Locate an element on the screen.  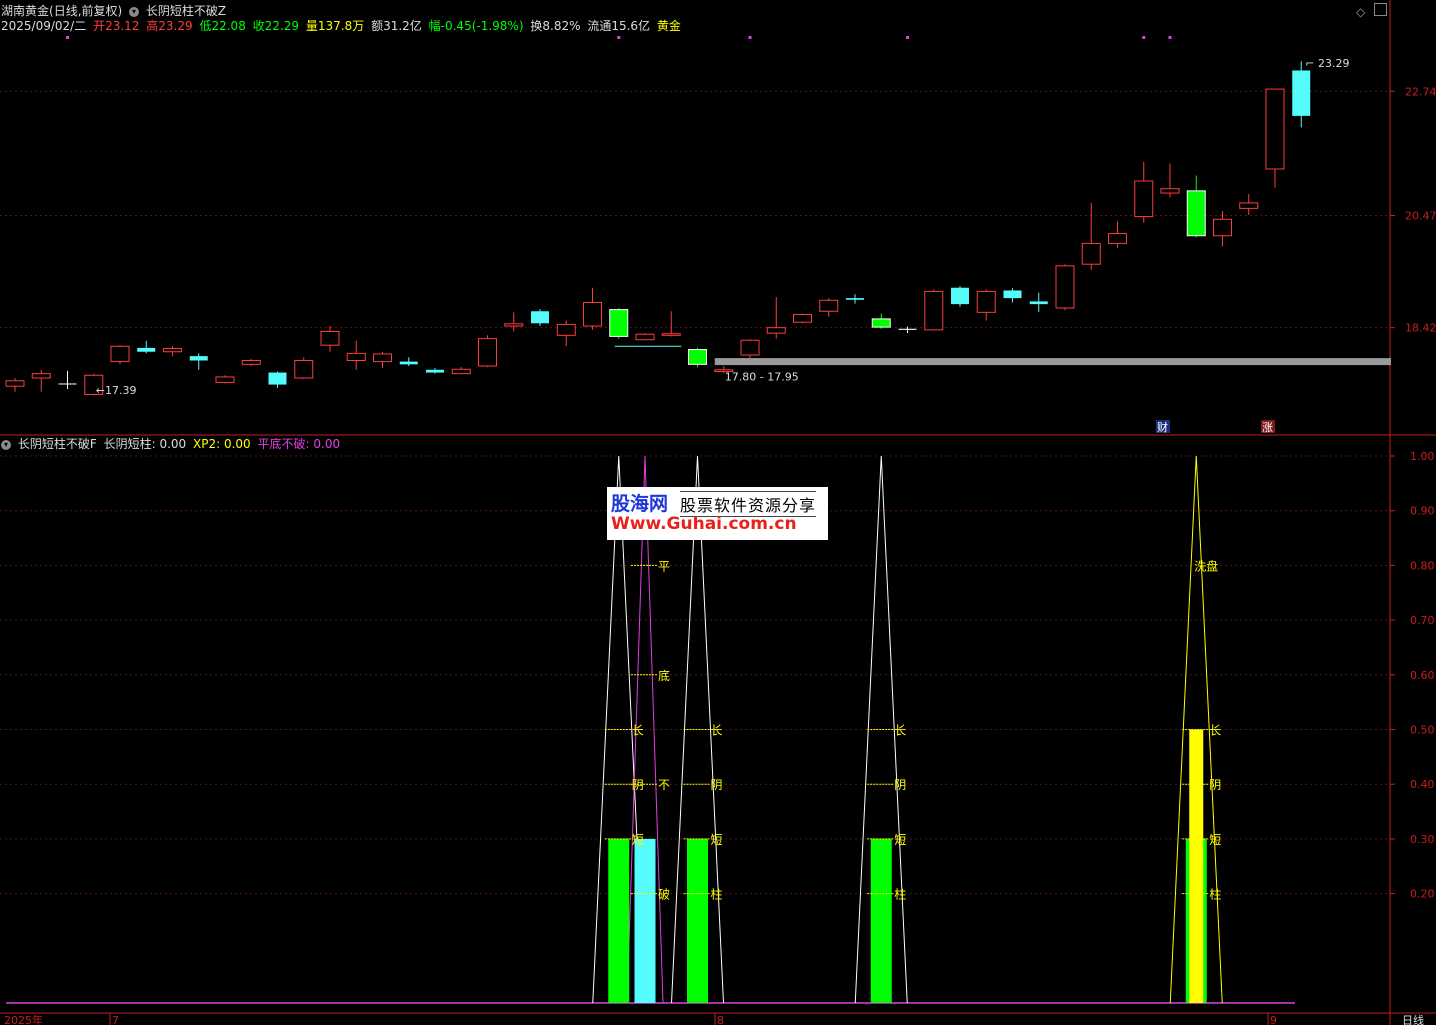
v3-label: 平底不破: is located at coordinates (283, 444).